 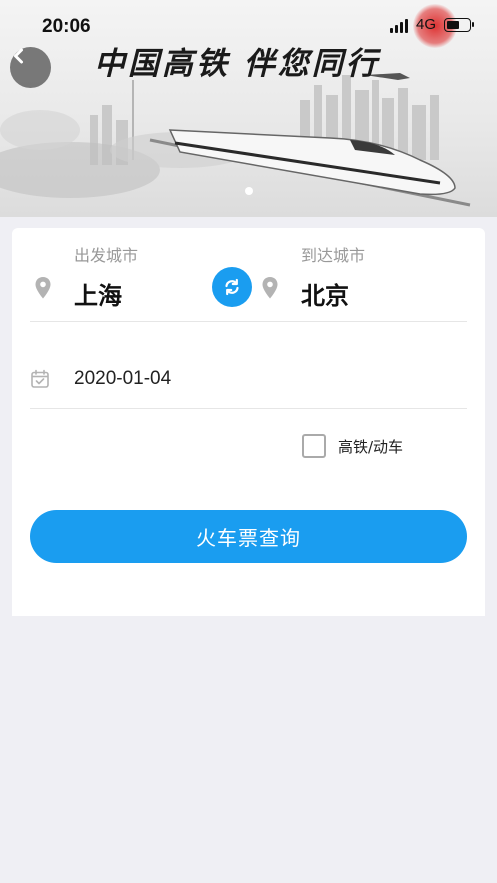 I want to click on back-button, so click(x=30, y=67).